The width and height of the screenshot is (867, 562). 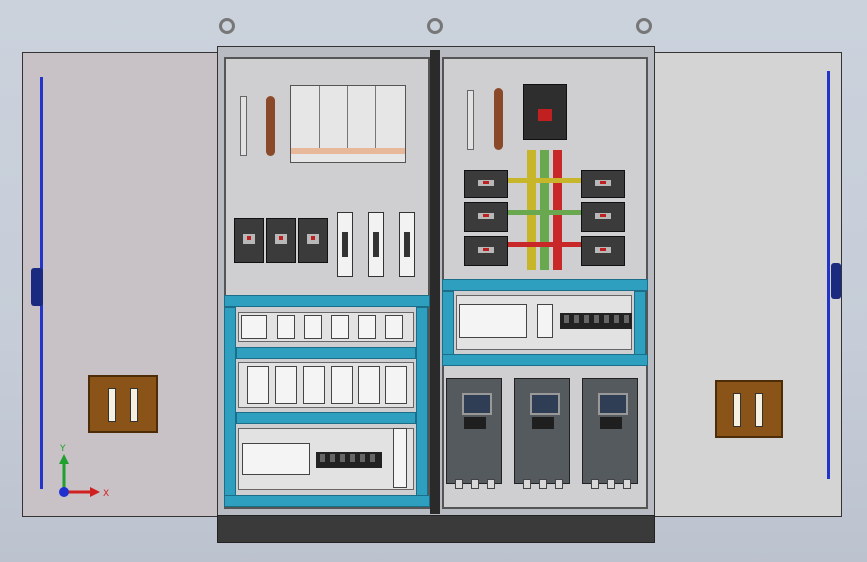 I want to click on left-door-handle, so click(x=37, y=287).